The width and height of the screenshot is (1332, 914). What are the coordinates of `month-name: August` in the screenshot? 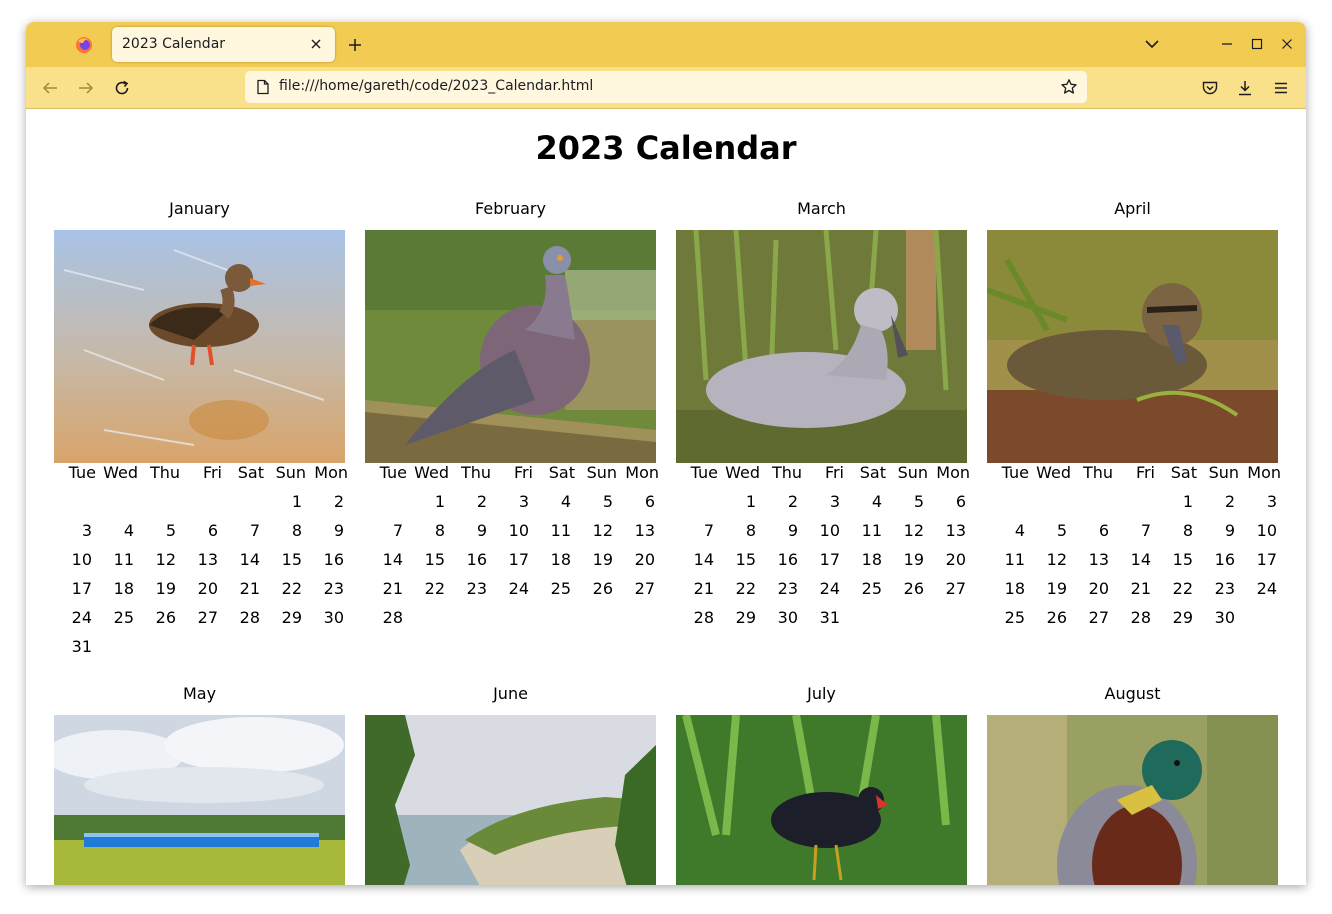 It's located at (1132, 693).